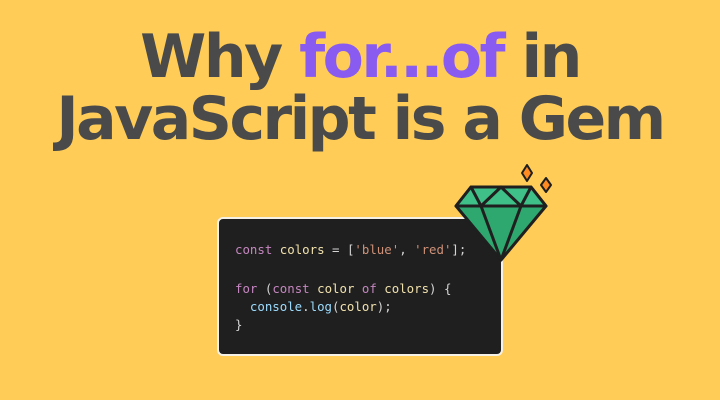 Image resolution: width=720 pixels, height=400 pixels. I want to click on code-line-3: for (const color of colors) {, so click(343, 289).